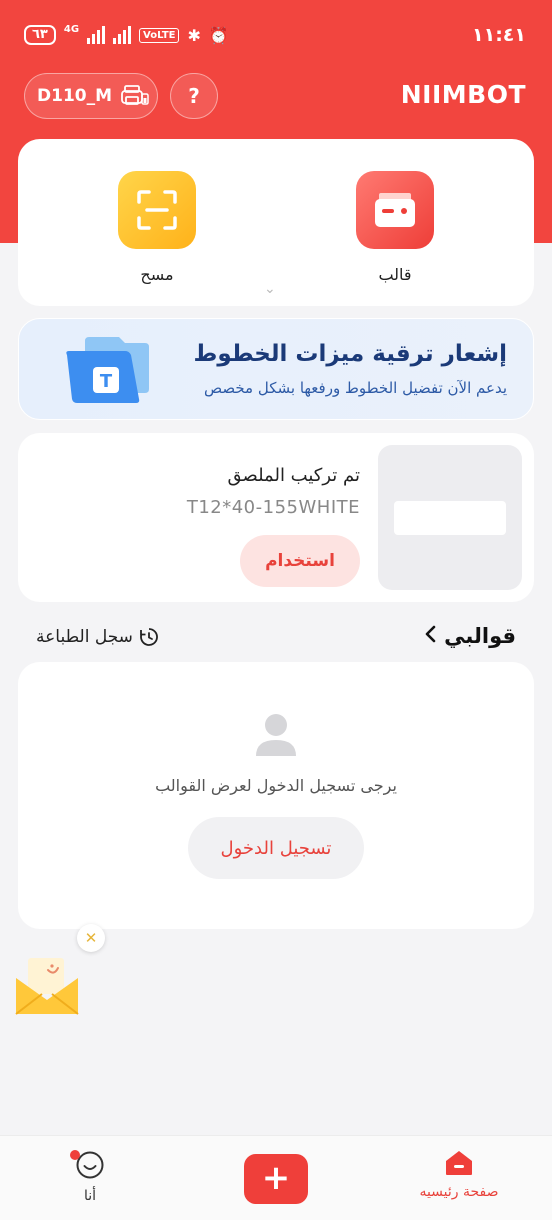 The height and width of the screenshot is (1220, 552). I want to click on alarm-icon: ⏰, so click(218, 35).